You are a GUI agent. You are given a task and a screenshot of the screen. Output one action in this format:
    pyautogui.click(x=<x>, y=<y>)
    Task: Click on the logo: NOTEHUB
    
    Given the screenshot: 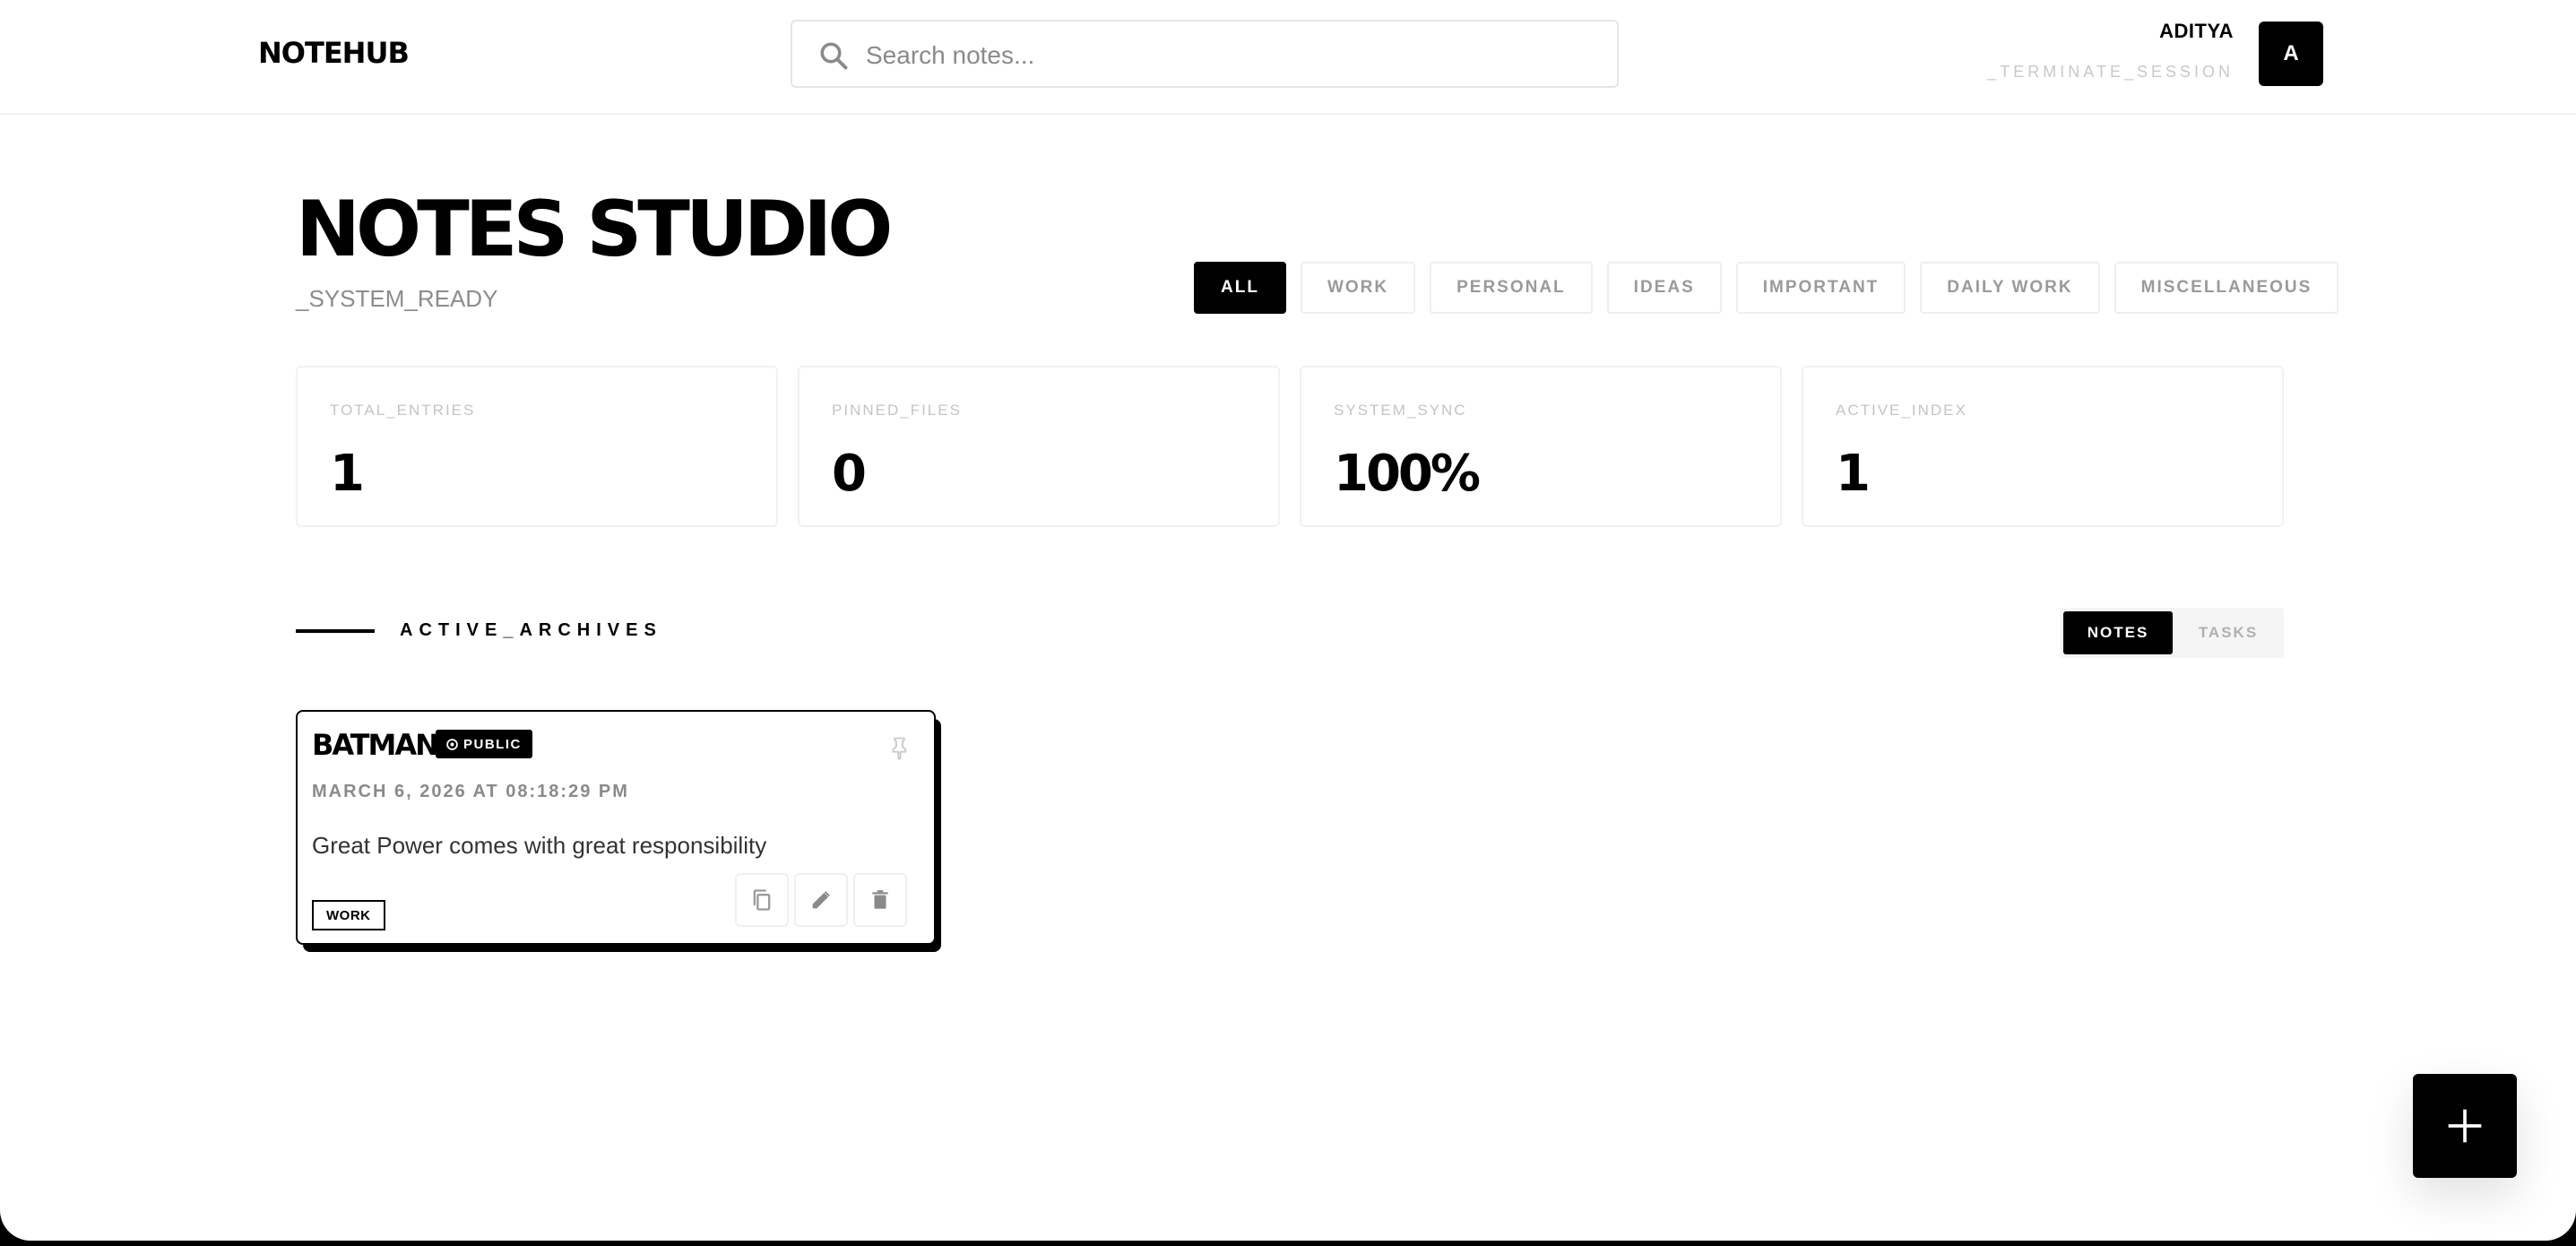 What is the action you would take?
    pyautogui.click(x=334, y=53)
    